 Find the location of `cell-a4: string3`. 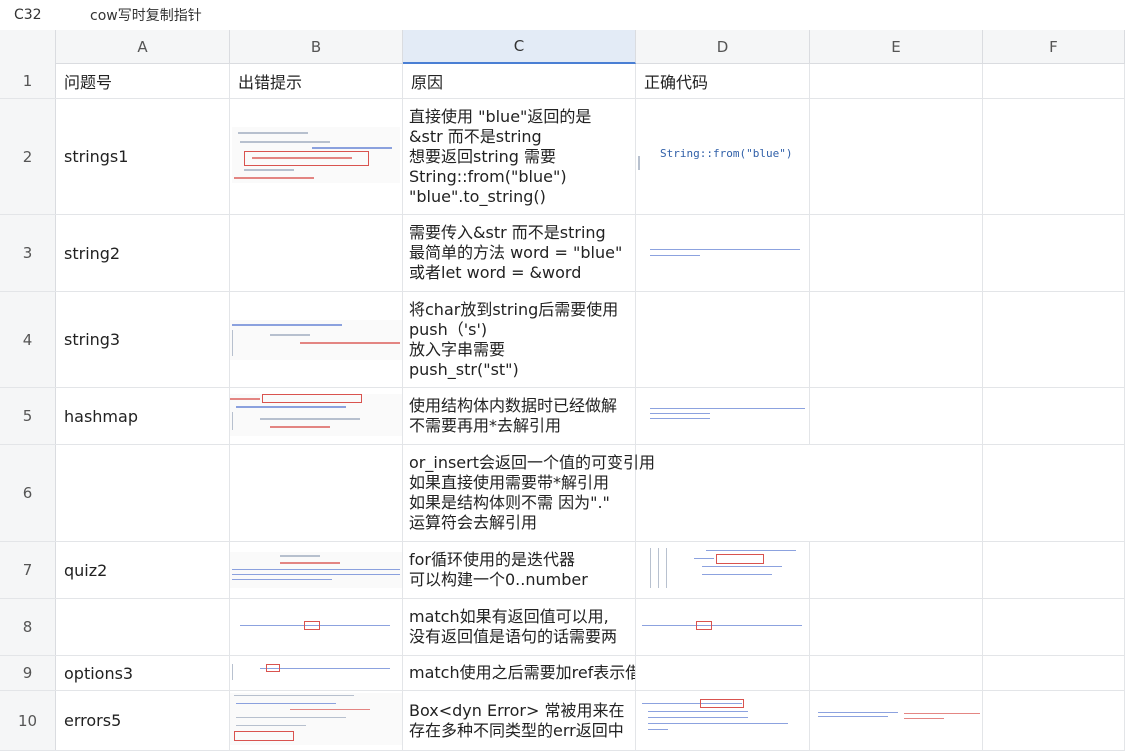

cell-a4: string3 is located at coordinates (143, 339).